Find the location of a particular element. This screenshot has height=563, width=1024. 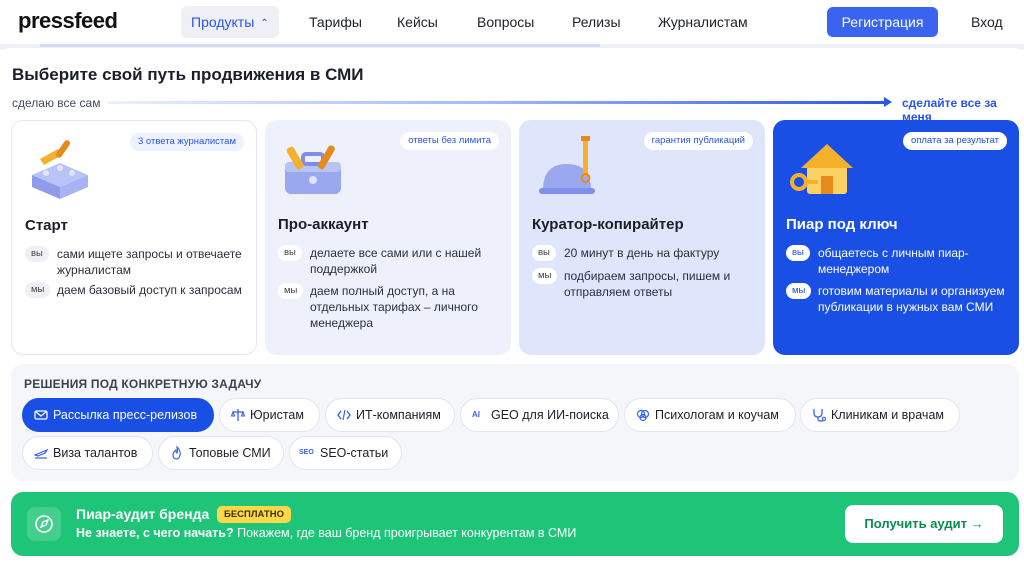

plan-row-you: вы общаетесь с личным пиар-менеджером is located at coordinates (896, 261).